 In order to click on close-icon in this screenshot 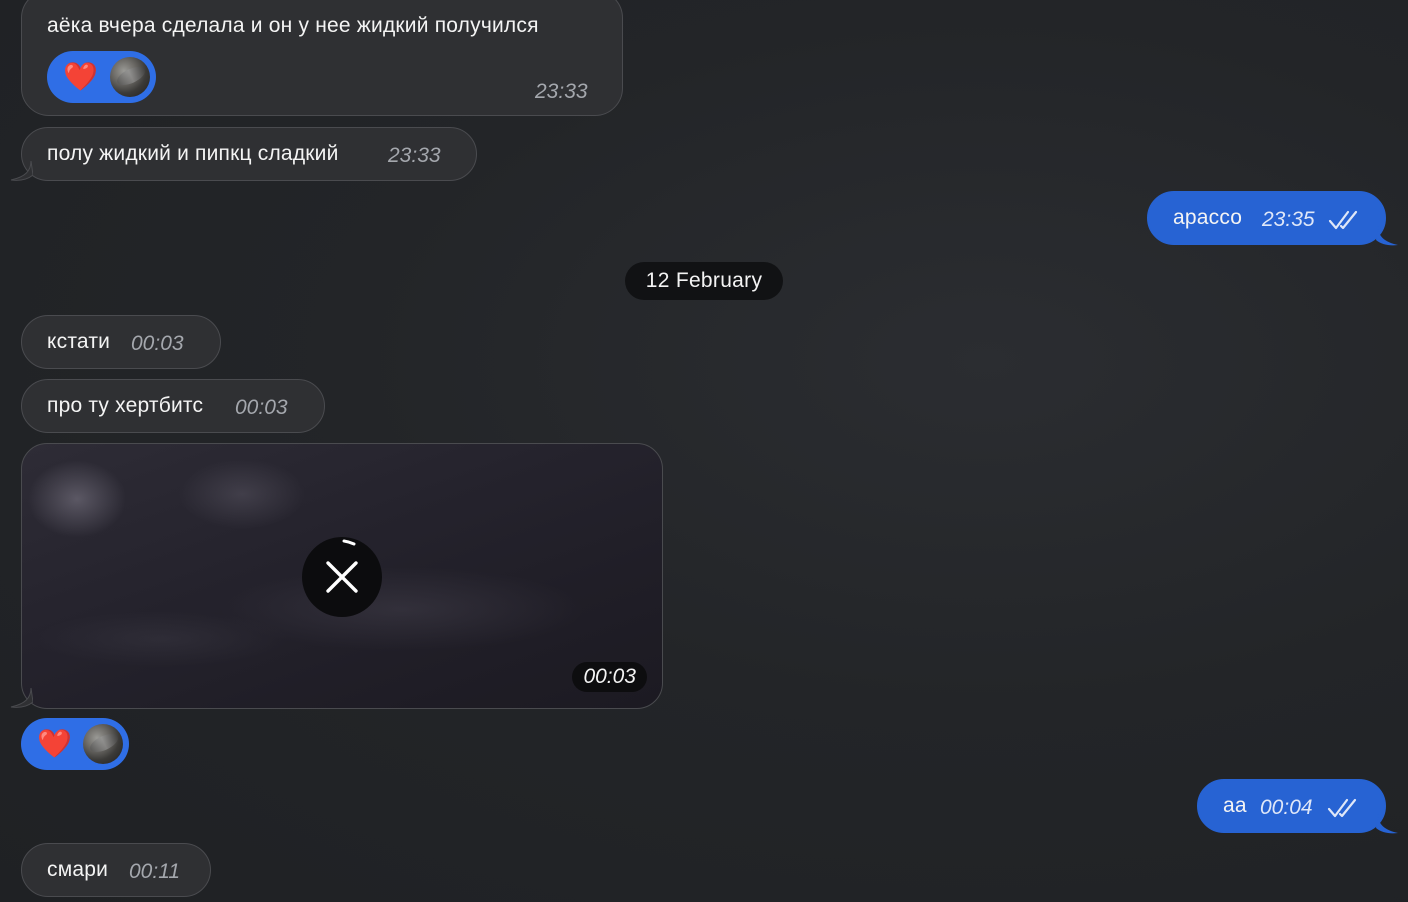, I will do `click(342, 566)`.